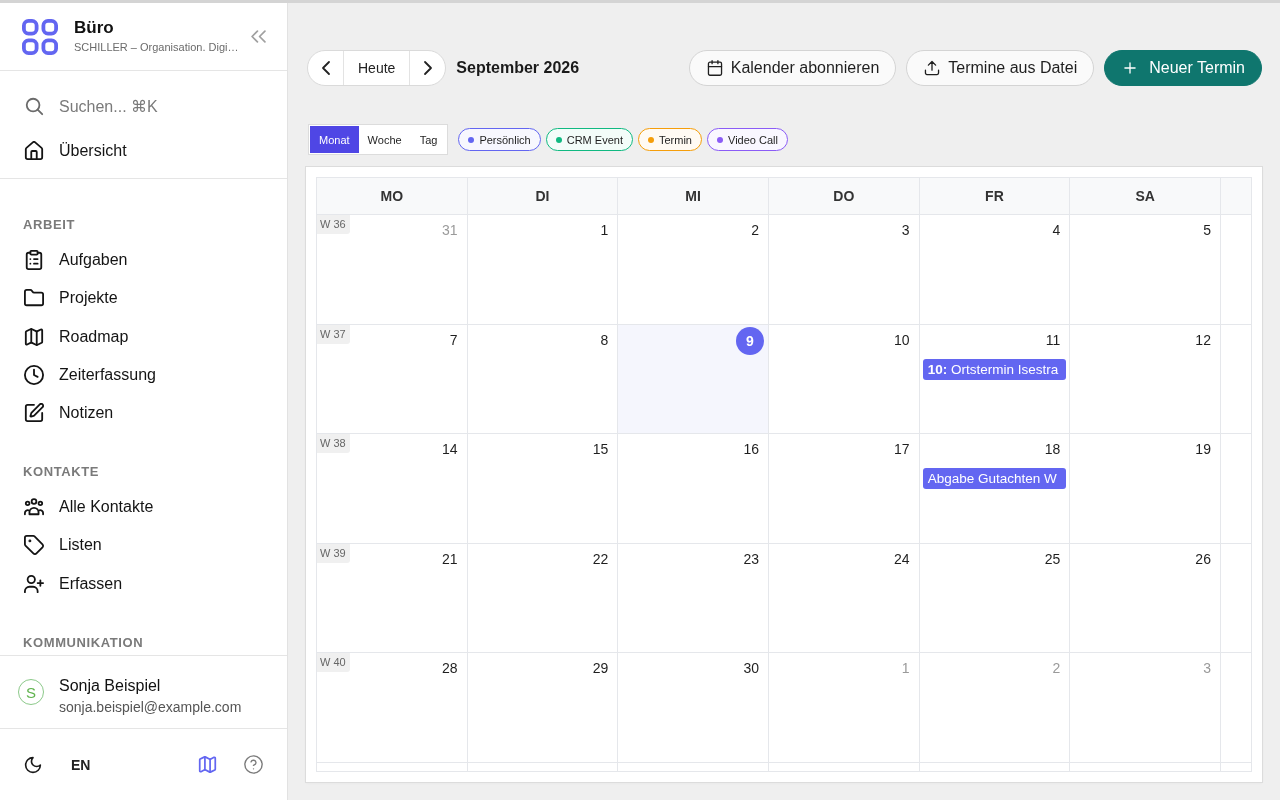 The height and width of the screenshot is (800, 1280). I want to click on view-tab: Monat, so click(334, 139).